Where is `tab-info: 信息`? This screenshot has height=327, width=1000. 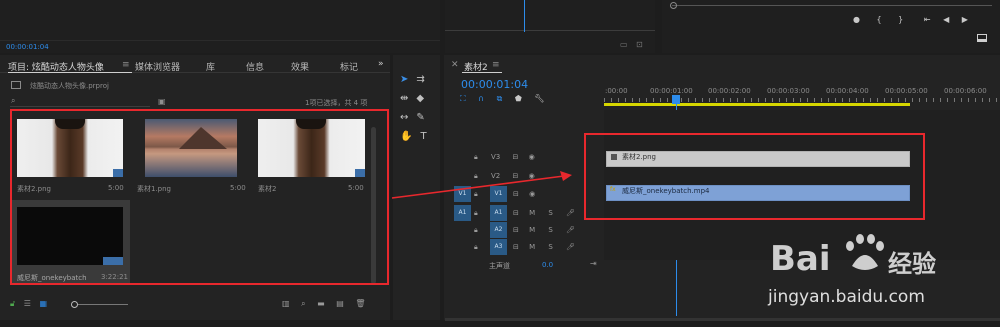 tab-info: 信息 is located at coordinates (255, 66).